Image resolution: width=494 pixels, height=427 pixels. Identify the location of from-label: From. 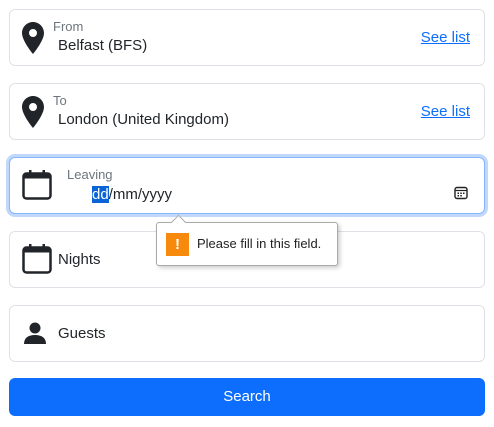
(68, 26).